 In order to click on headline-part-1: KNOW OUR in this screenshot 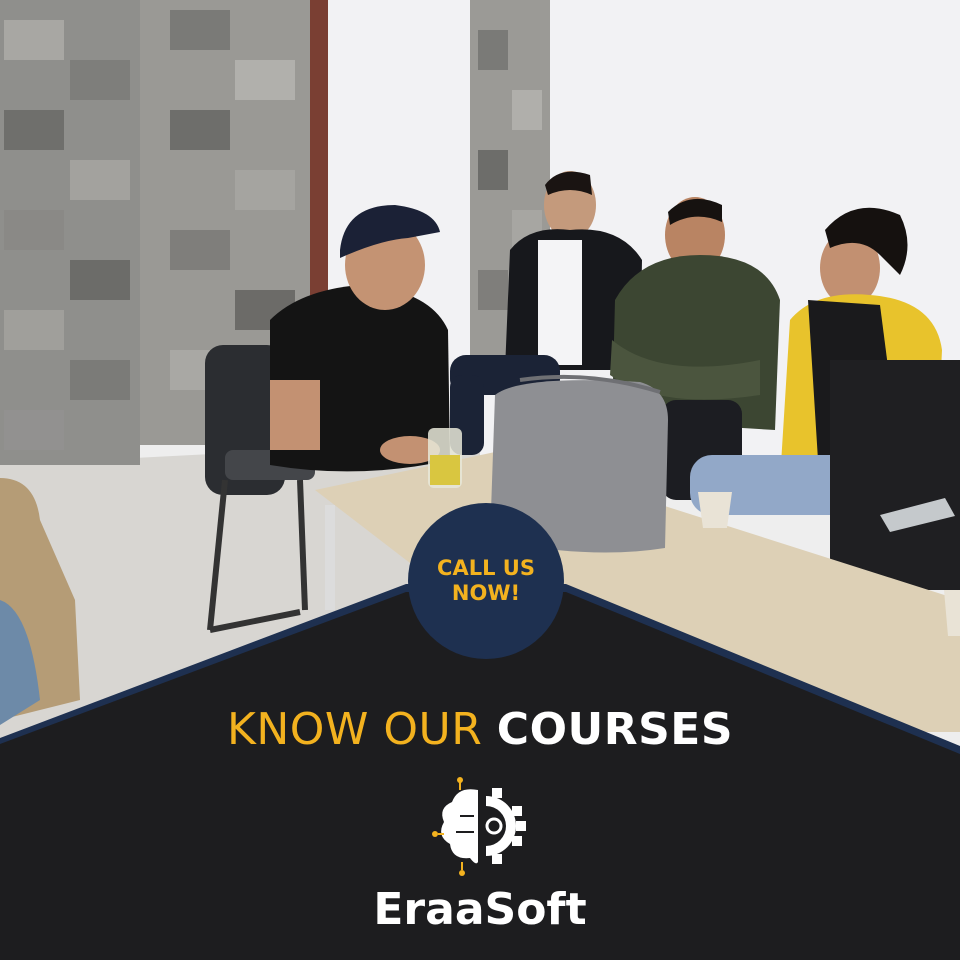, I will do `click(354, 729)`.